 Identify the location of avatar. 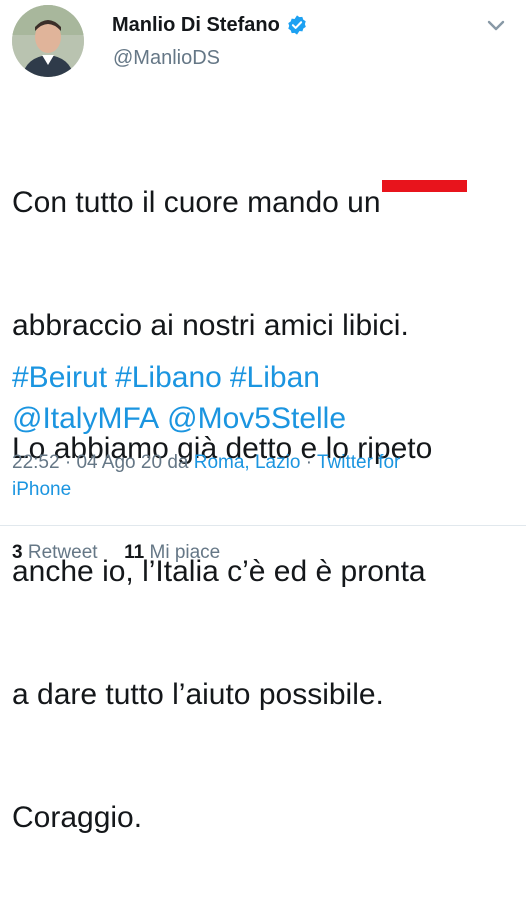
(48, 41).